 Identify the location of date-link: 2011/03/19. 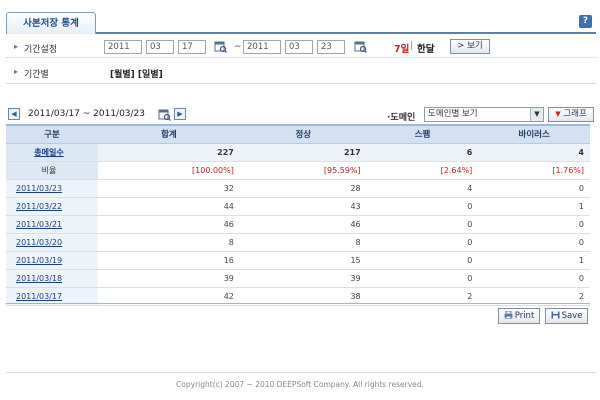
(39, 260).